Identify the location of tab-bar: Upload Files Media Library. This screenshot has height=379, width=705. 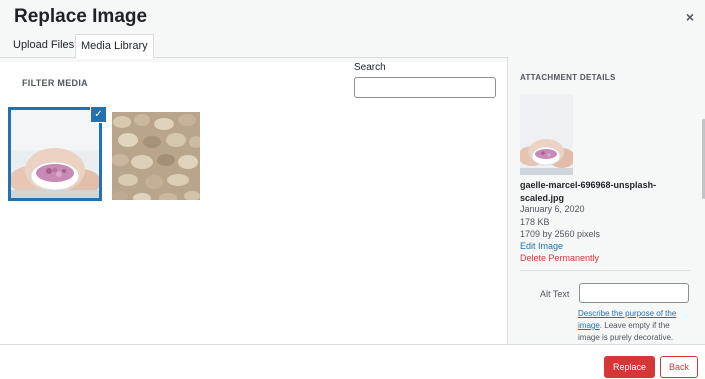
(352, 46).